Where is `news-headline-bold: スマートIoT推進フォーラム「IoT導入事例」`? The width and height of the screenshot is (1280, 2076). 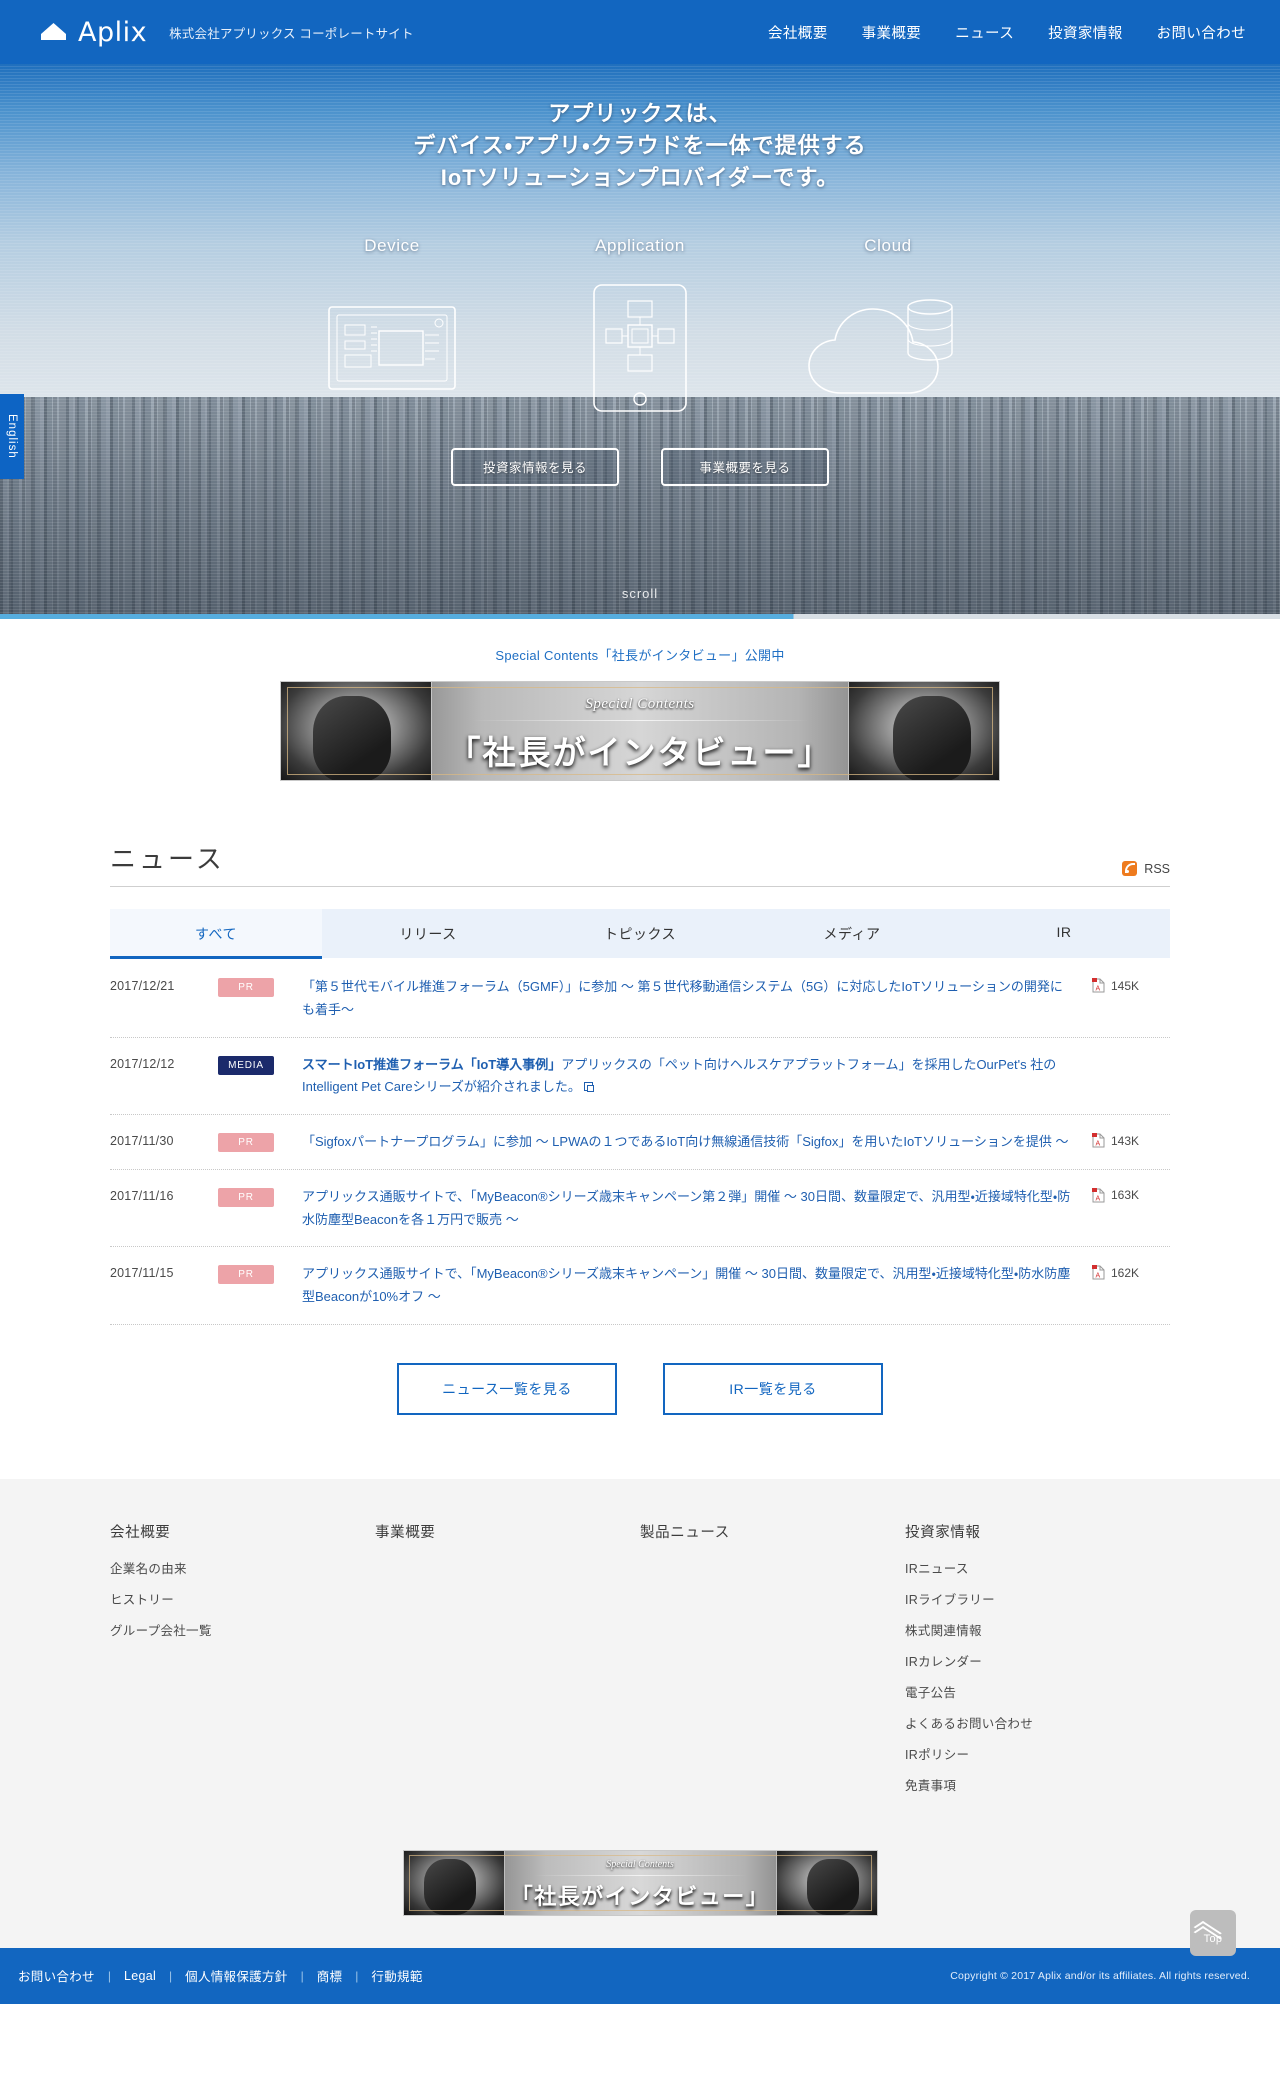 news-headline-bold: スマートIoT推進フォーラム「IoT導入事例」 is located at coordinates (432, 1064).